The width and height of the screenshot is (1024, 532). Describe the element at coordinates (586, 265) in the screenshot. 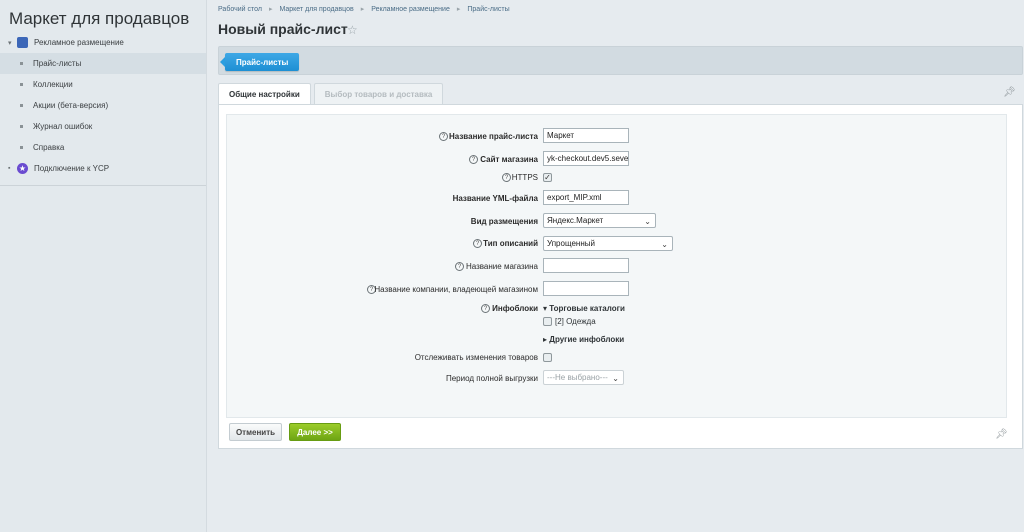

I see `shop-name-input` at that location.